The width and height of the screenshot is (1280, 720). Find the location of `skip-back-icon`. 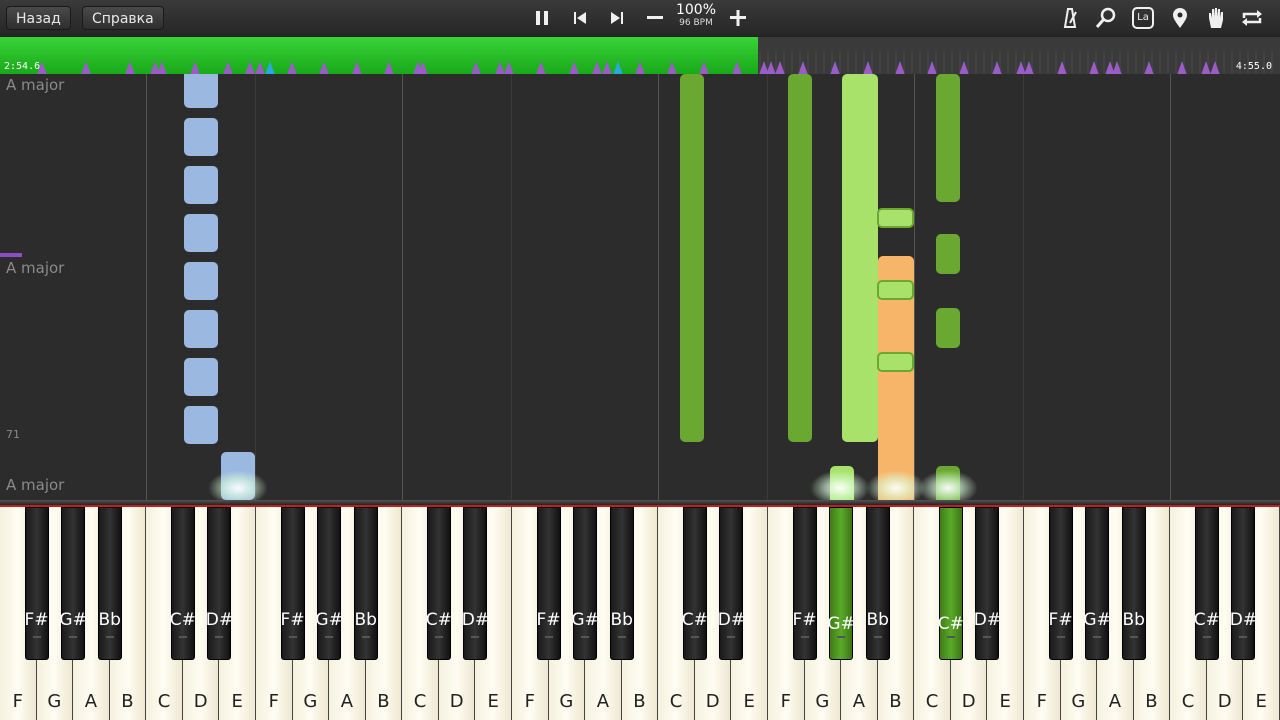

skip-back-icon is located at coordinates (580, 18).